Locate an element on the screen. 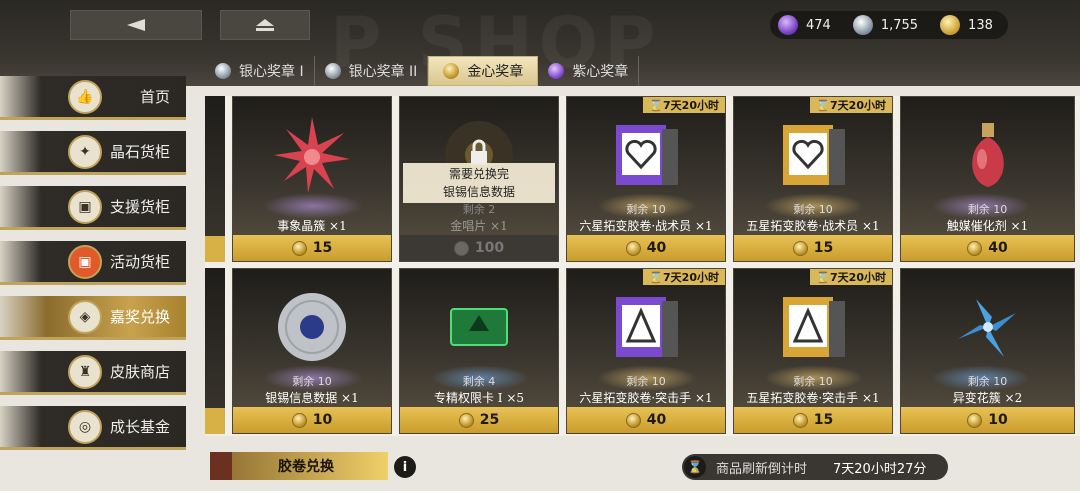 This screenshot has width=1080, height=491. purple-medal-icon is located at coordinates (556, 71).